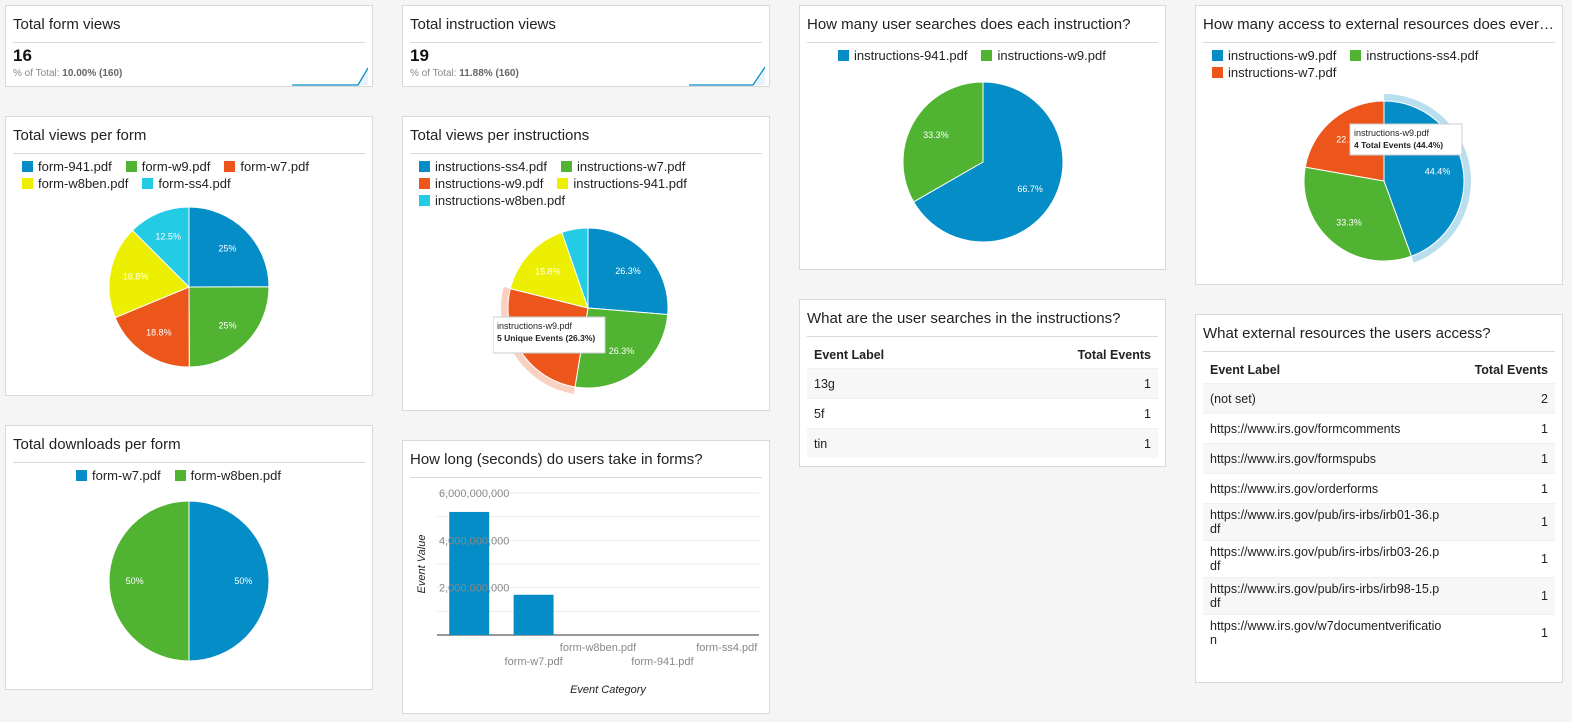 This screenshot has width=1572, height=722. Describe the element at coordinates (1305, 429) in the screenshot. I see `cell-event-label: https://www.irs.gov/formcomments` at that location.